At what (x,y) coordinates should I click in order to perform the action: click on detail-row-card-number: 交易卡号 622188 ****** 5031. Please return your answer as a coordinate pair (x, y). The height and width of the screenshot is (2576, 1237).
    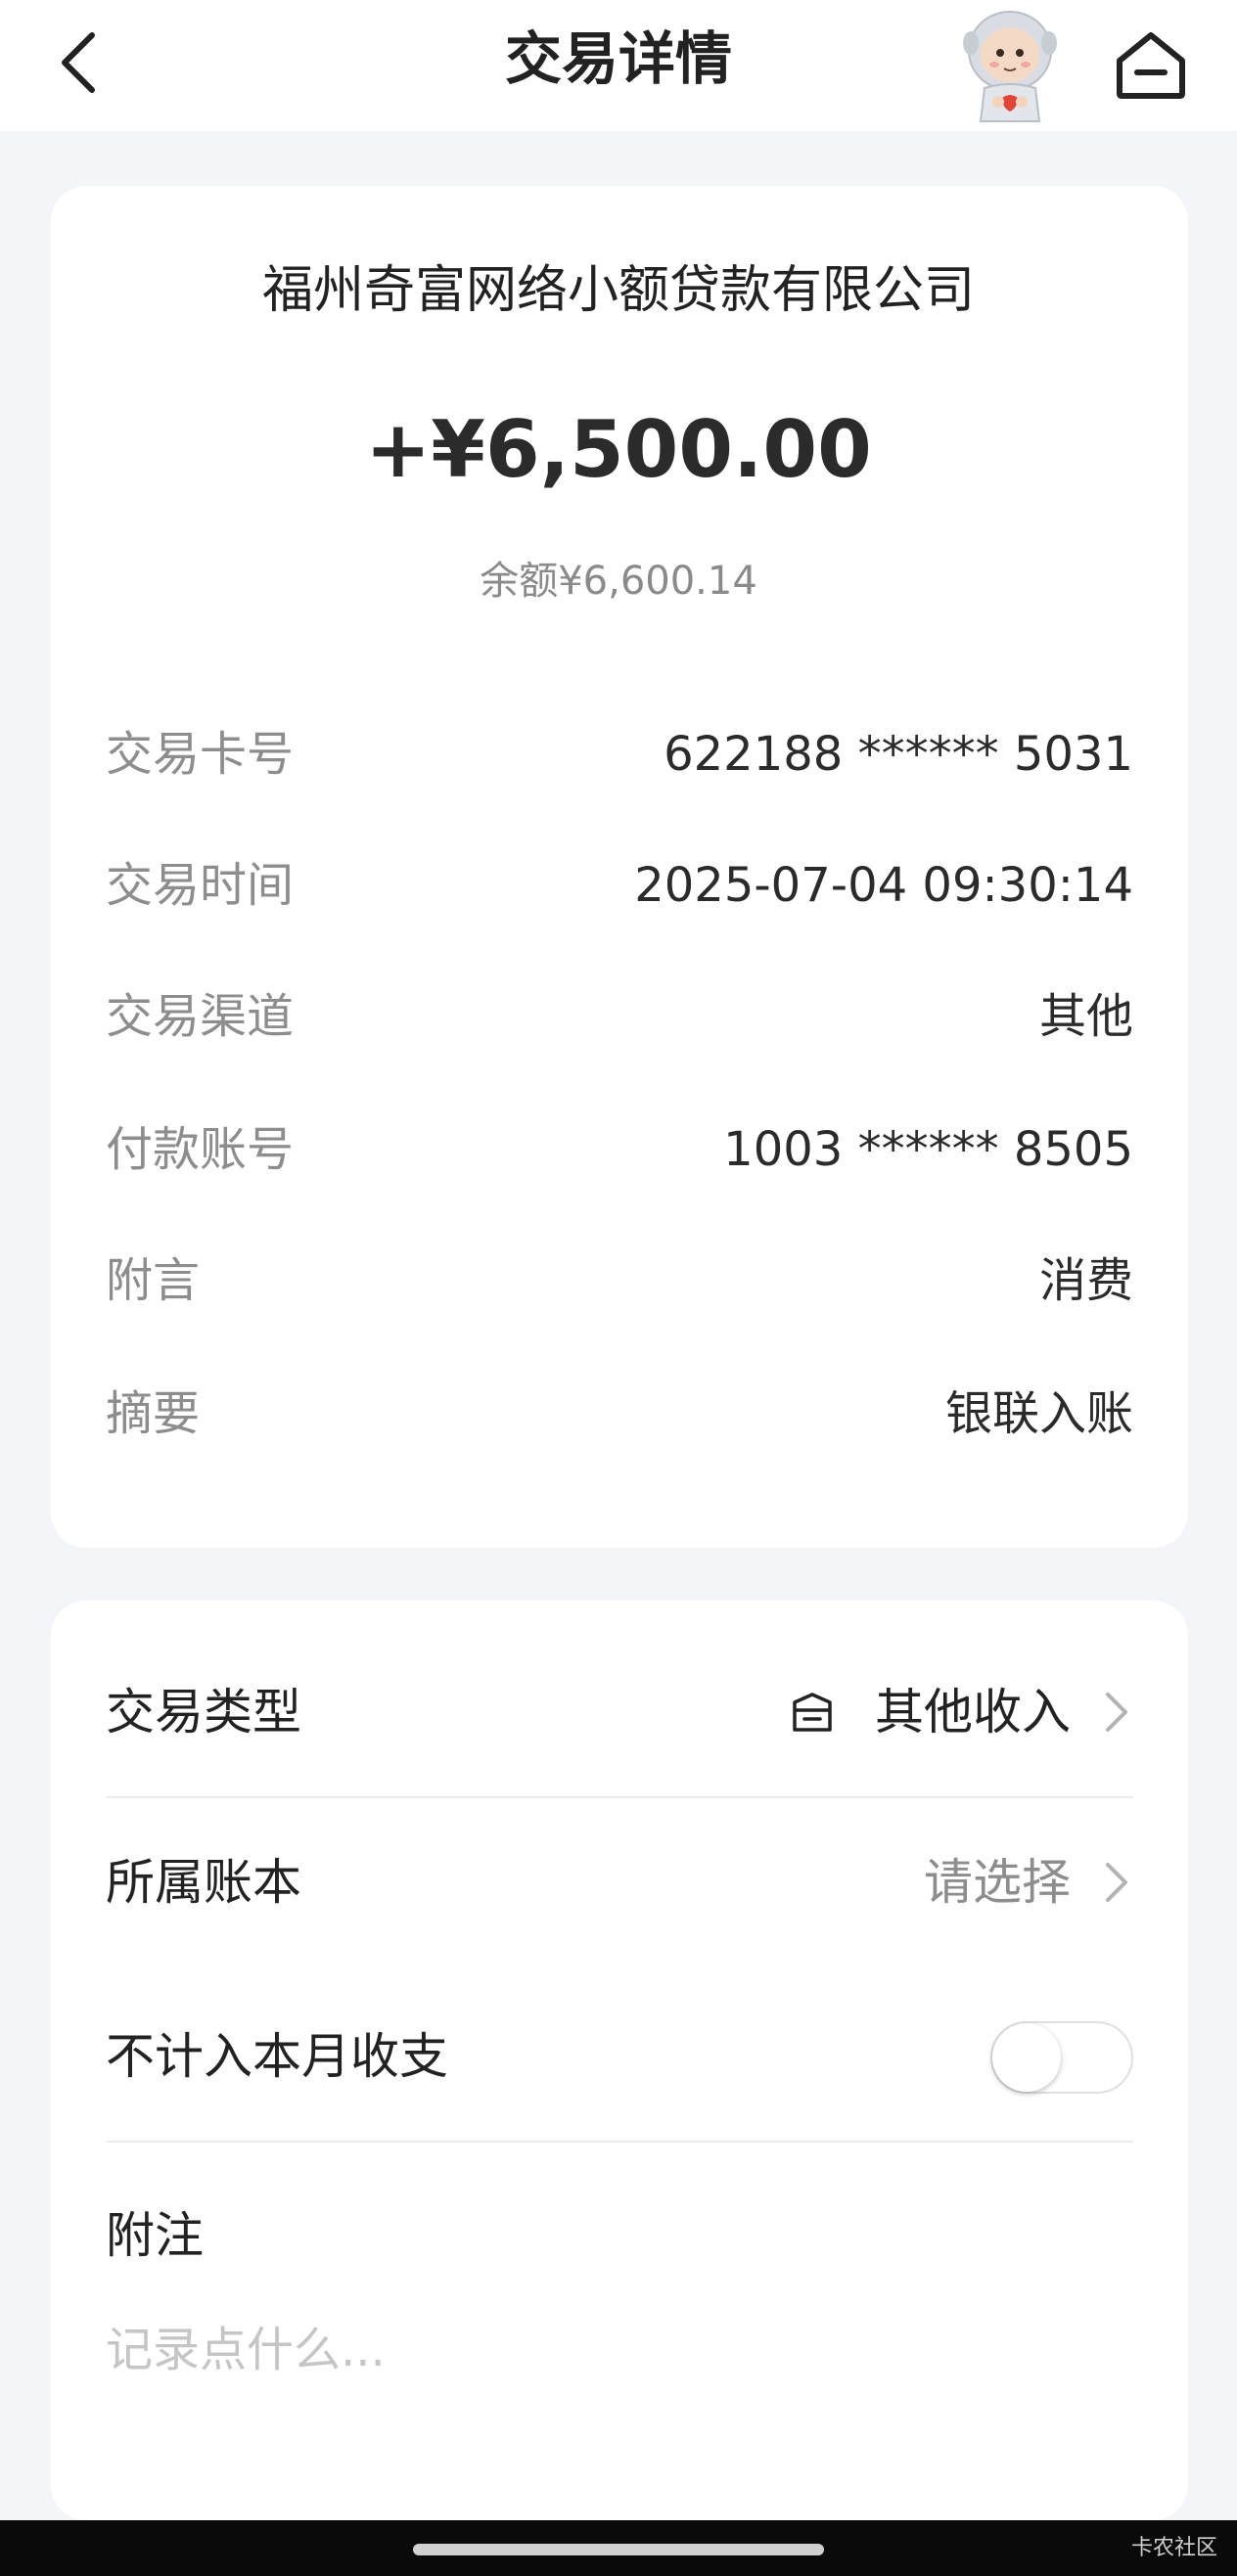
    Looking at the image, I should click on (619, 754).